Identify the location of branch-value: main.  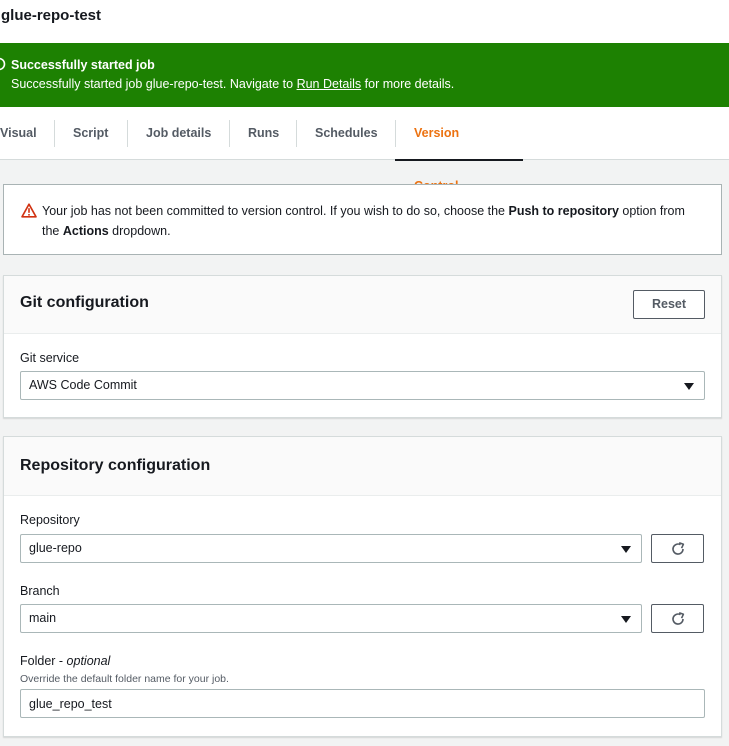
(43, 618).